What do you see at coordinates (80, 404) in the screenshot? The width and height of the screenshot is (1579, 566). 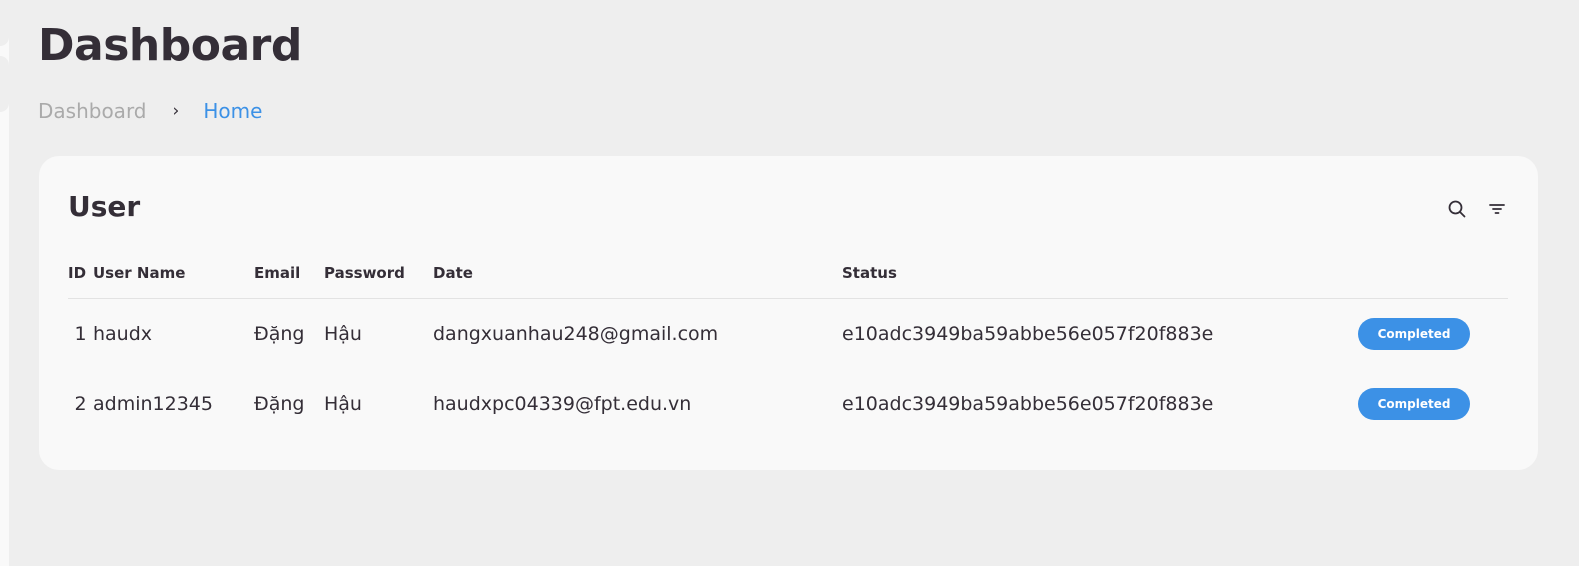 I see `cell-id: 2` at bounding box center [80, 404].